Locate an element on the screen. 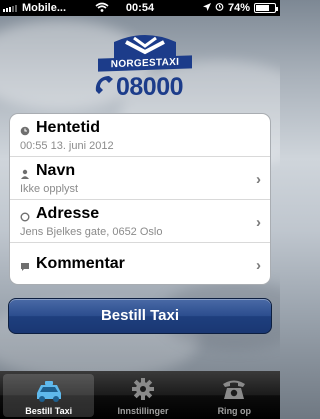 The height and width of the screenshot is (419, 320). row-hentetid: Hentetid 00:55 13. juni 2012 is located at coordinates (140, 135).